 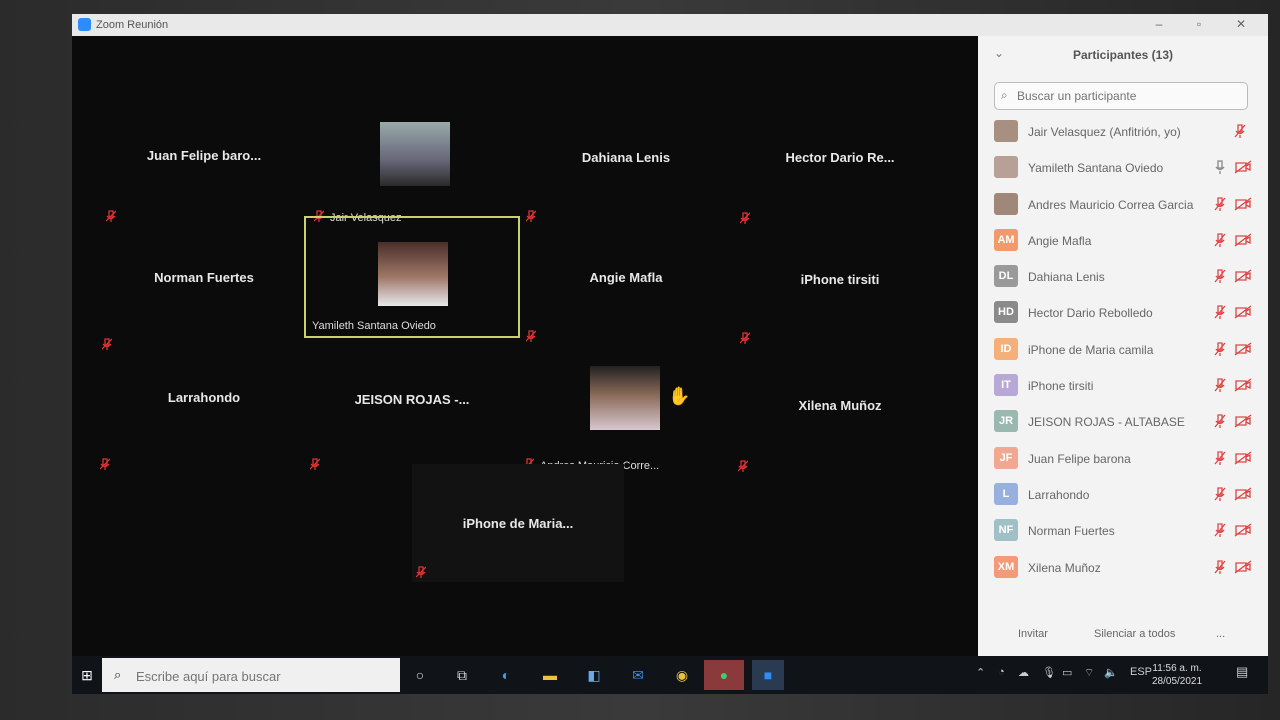 I want to click on avatar: AM, so click(x=1006, y=239).